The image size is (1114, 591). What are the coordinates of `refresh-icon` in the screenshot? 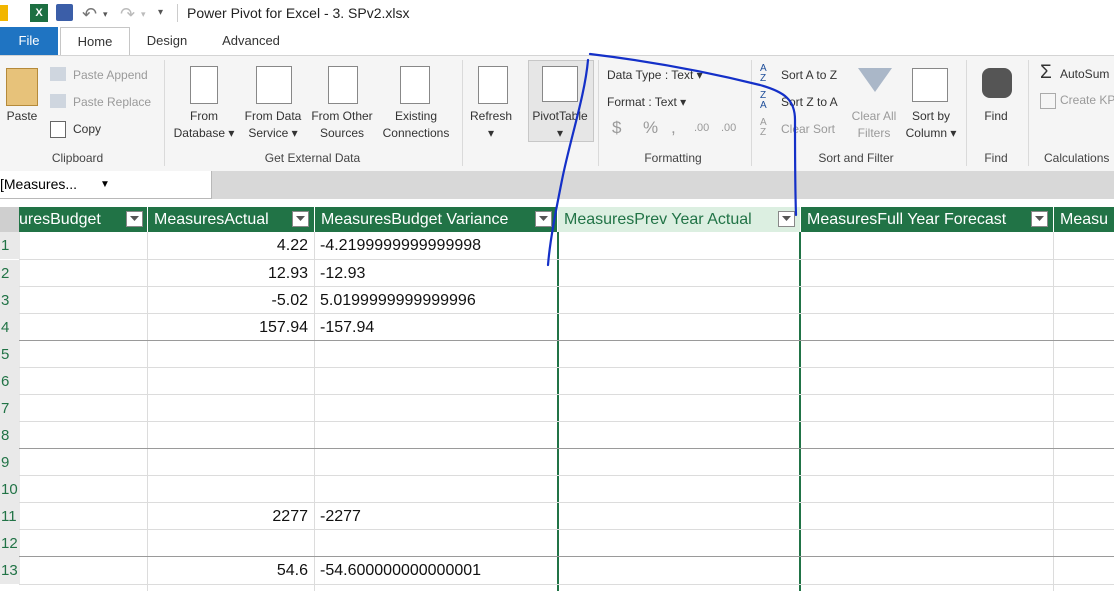 It's located at (493, 85).